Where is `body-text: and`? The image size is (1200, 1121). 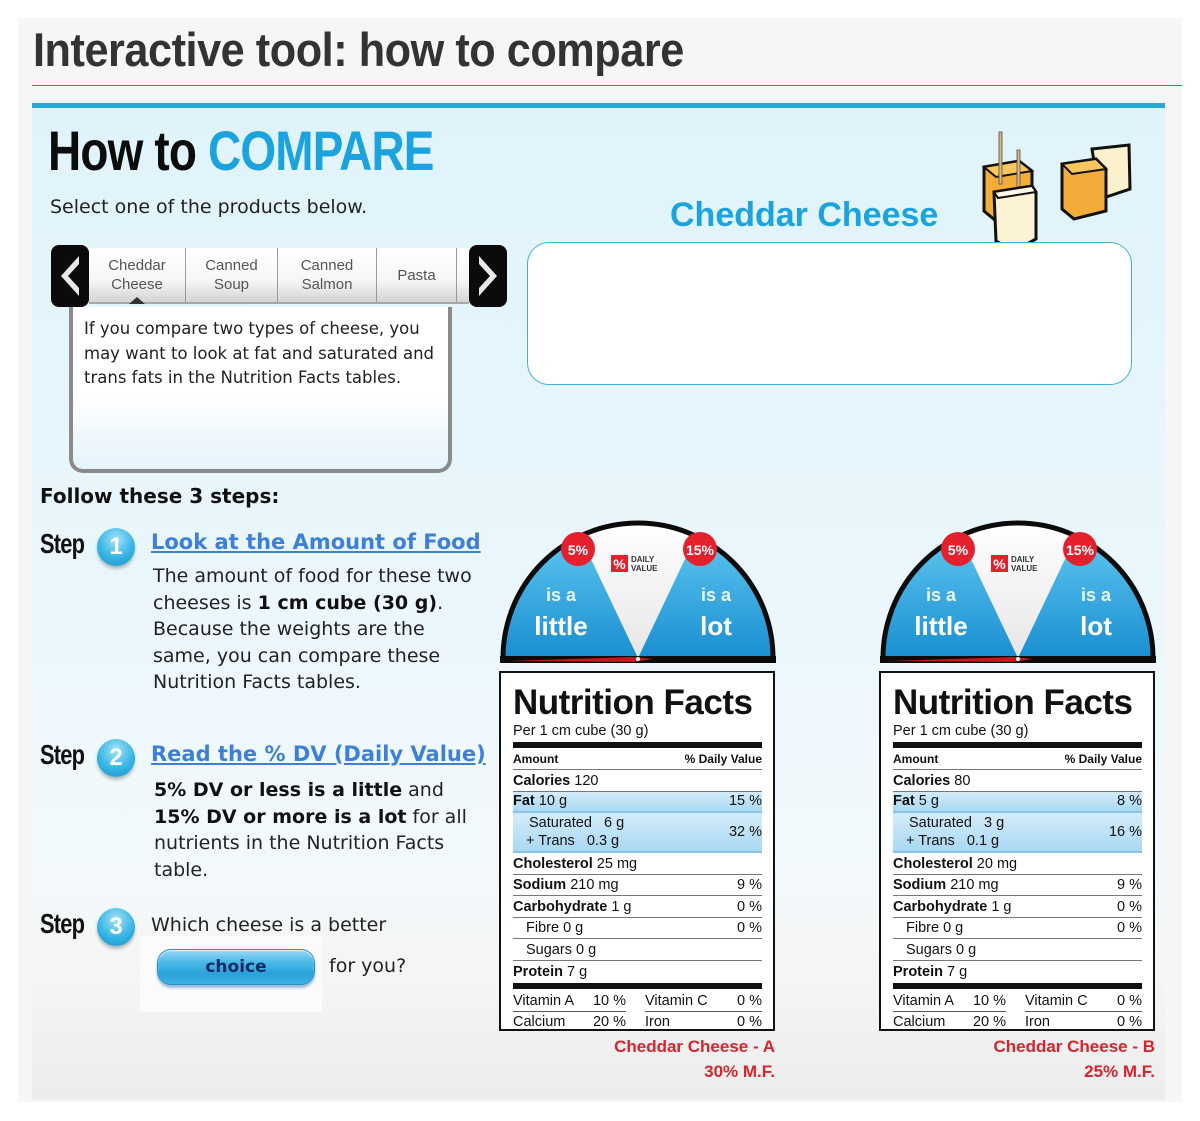 body-text: and is located at coordinates (423, 790).